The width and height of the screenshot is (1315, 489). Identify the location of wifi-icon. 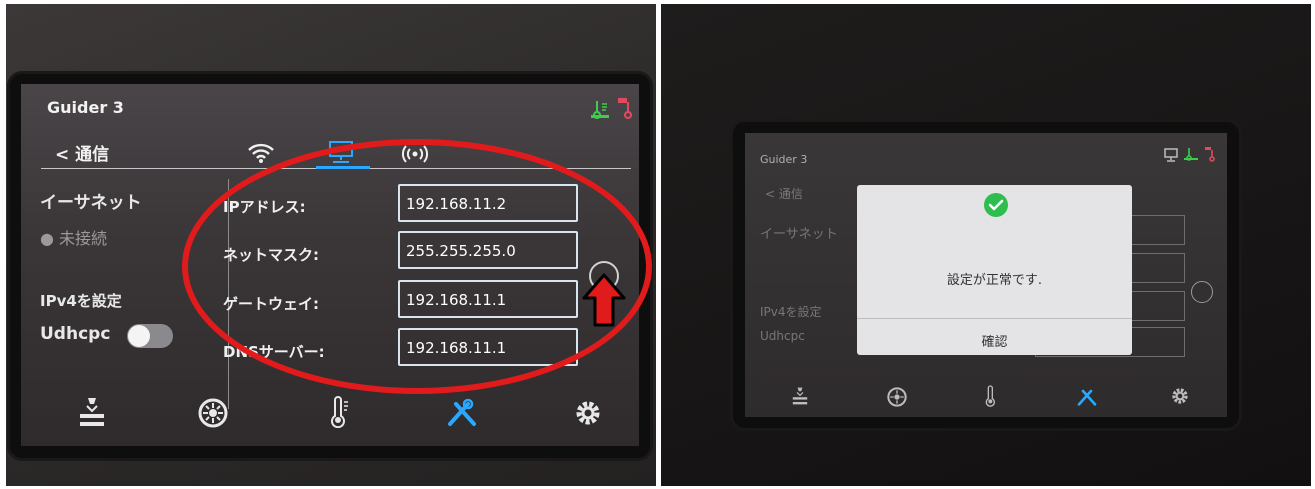
(261, 155).